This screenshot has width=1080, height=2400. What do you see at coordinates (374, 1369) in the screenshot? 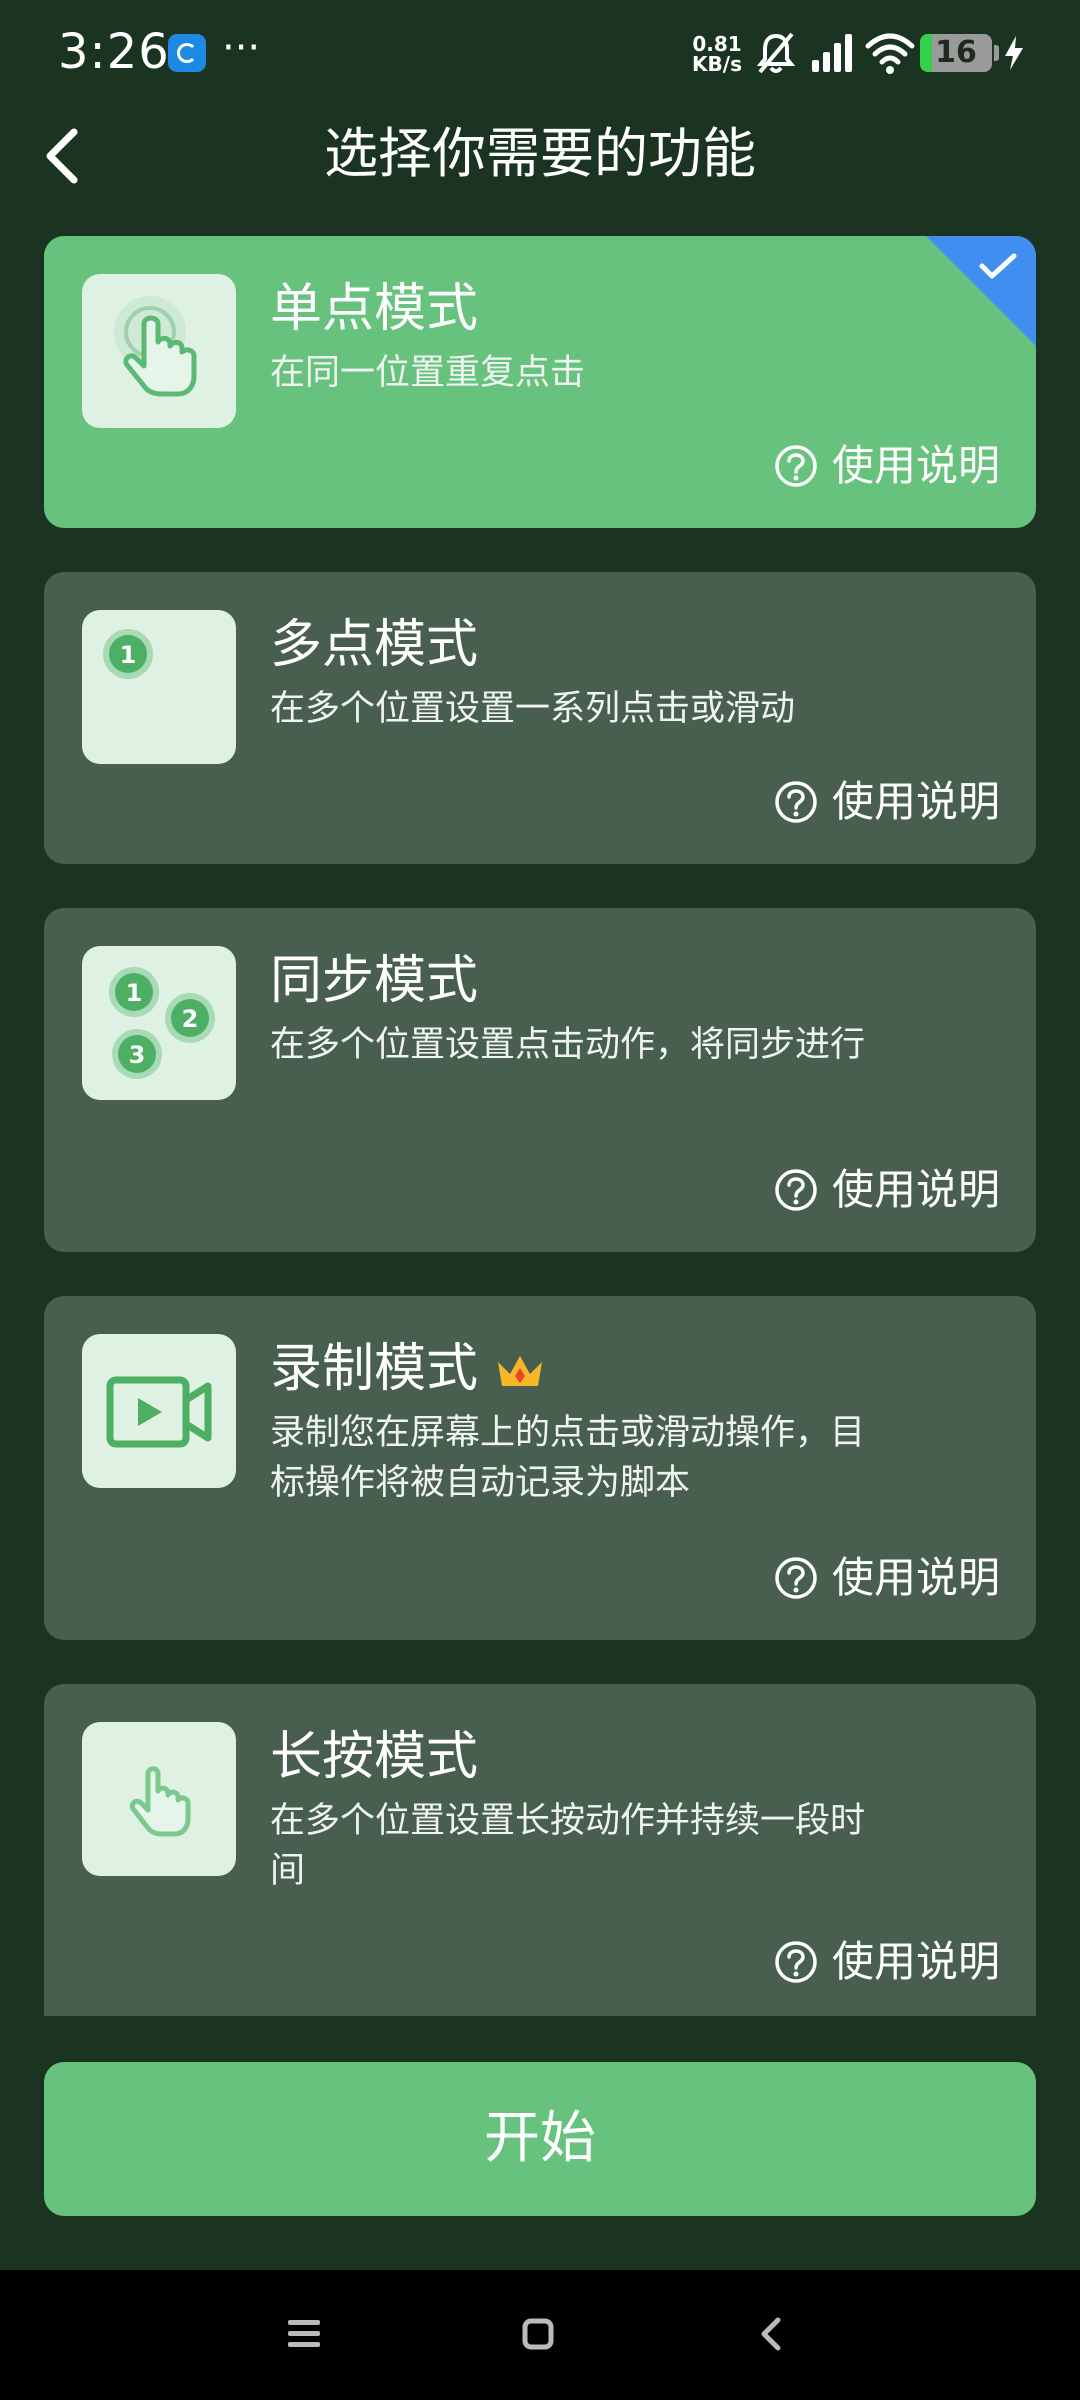
I see `mode-title-text: 录制模式` at bounding box center [374, 1369].